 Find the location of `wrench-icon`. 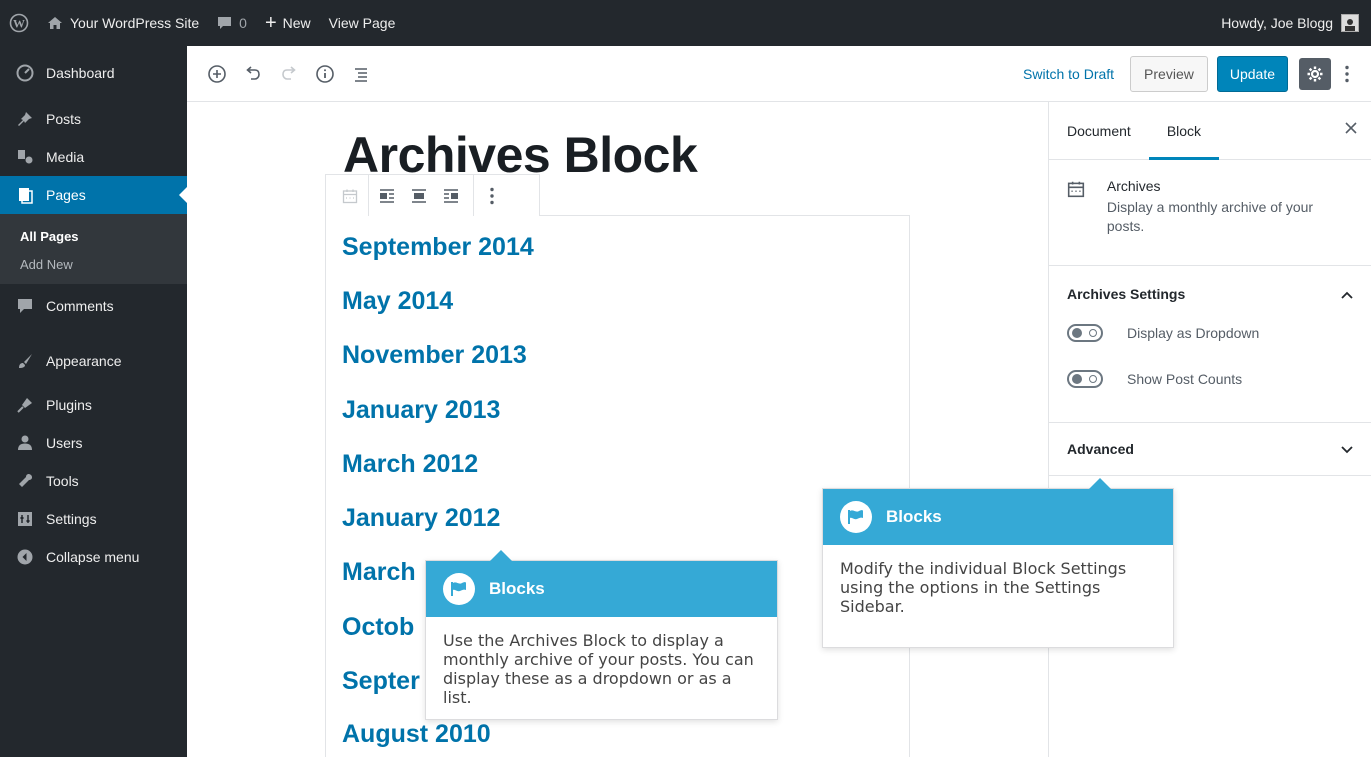

wrench-icon is located at coordinates (25, 481).